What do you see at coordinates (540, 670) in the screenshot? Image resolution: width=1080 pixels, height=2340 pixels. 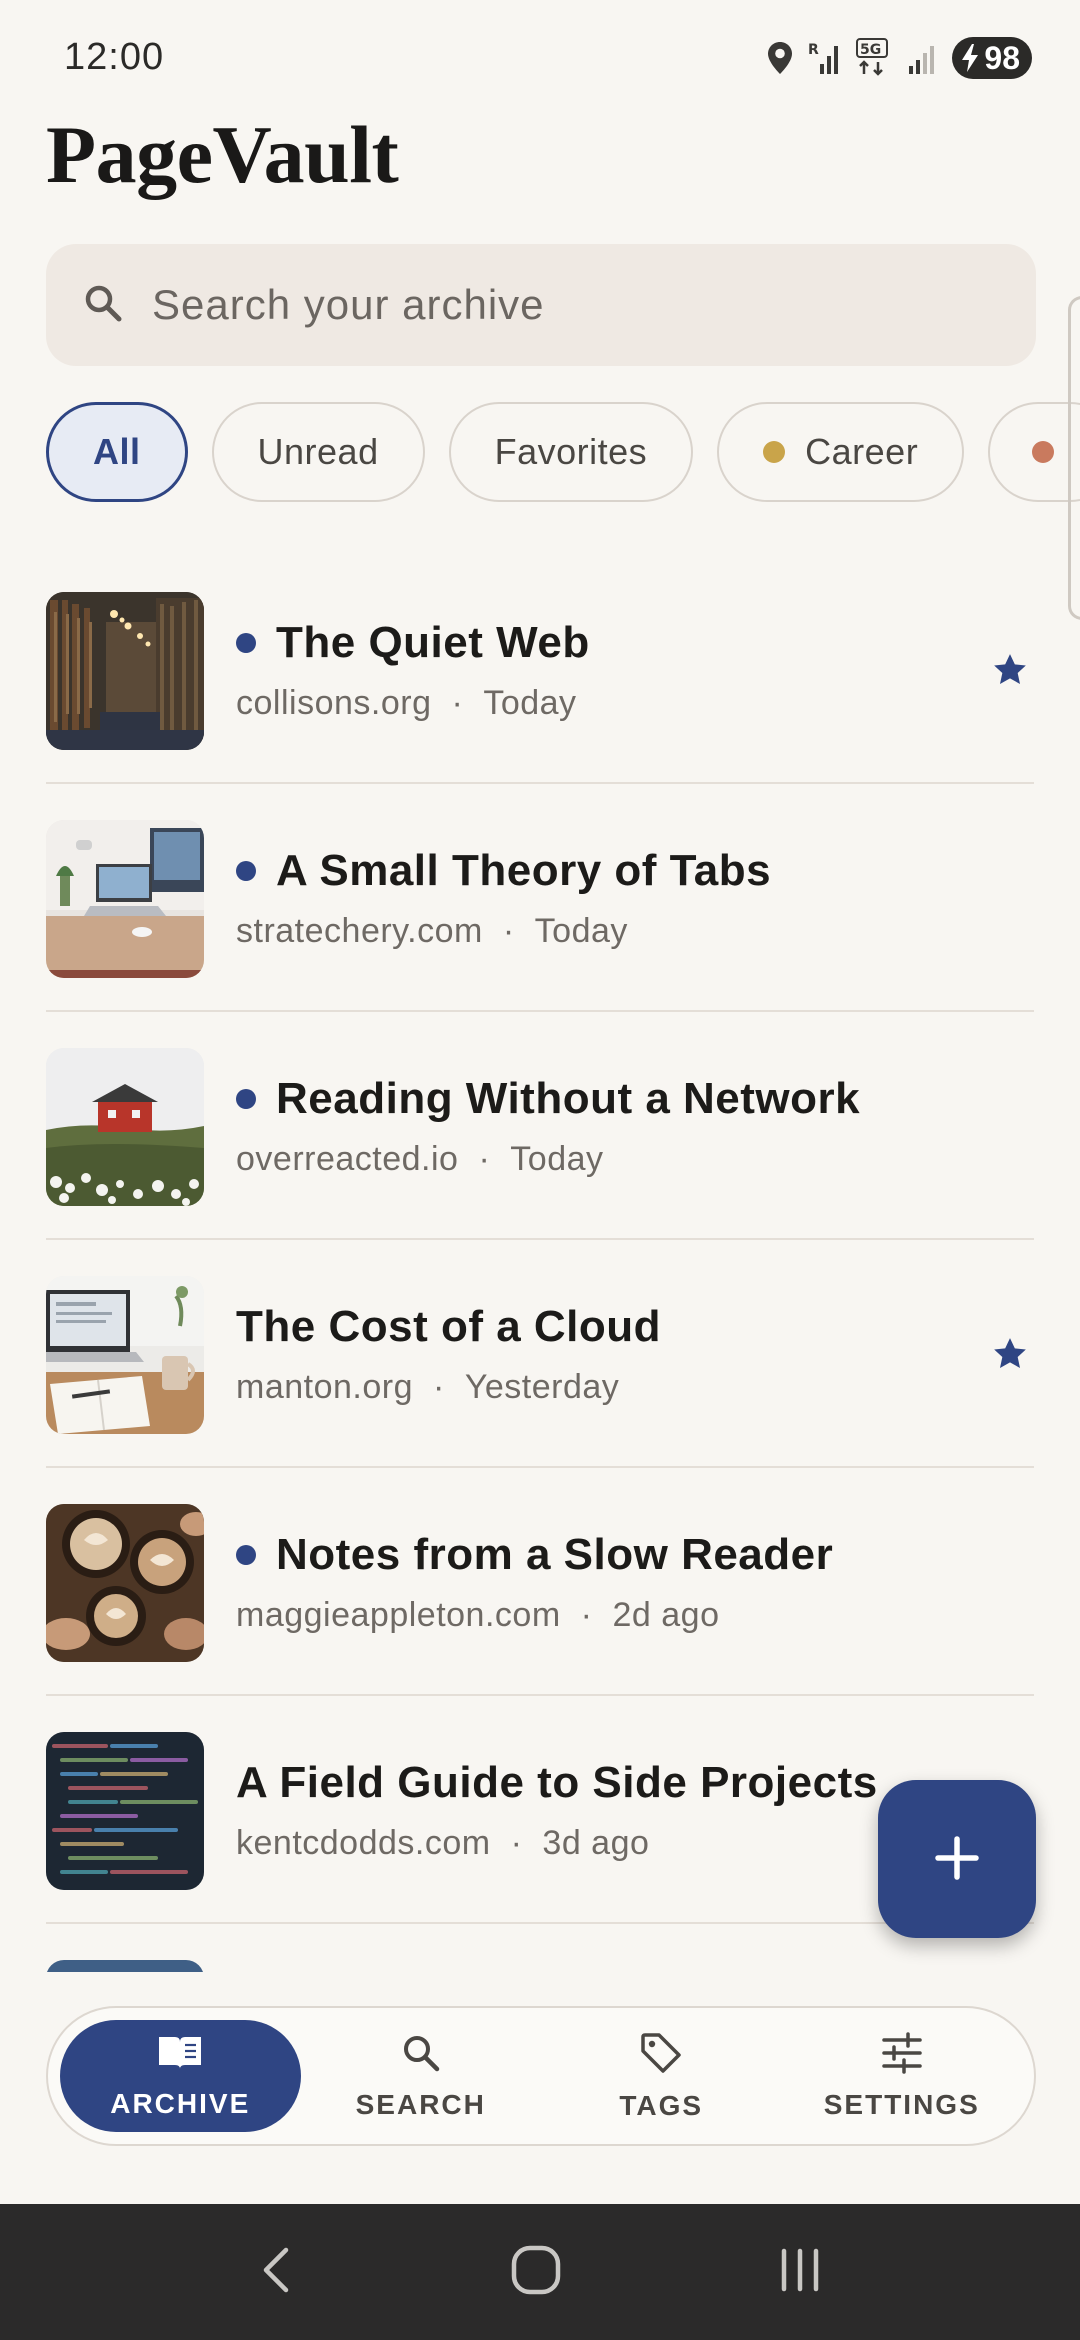 I see `list-item: The Quiet Web collisons.org · Today` at bounding box center [540, 670].